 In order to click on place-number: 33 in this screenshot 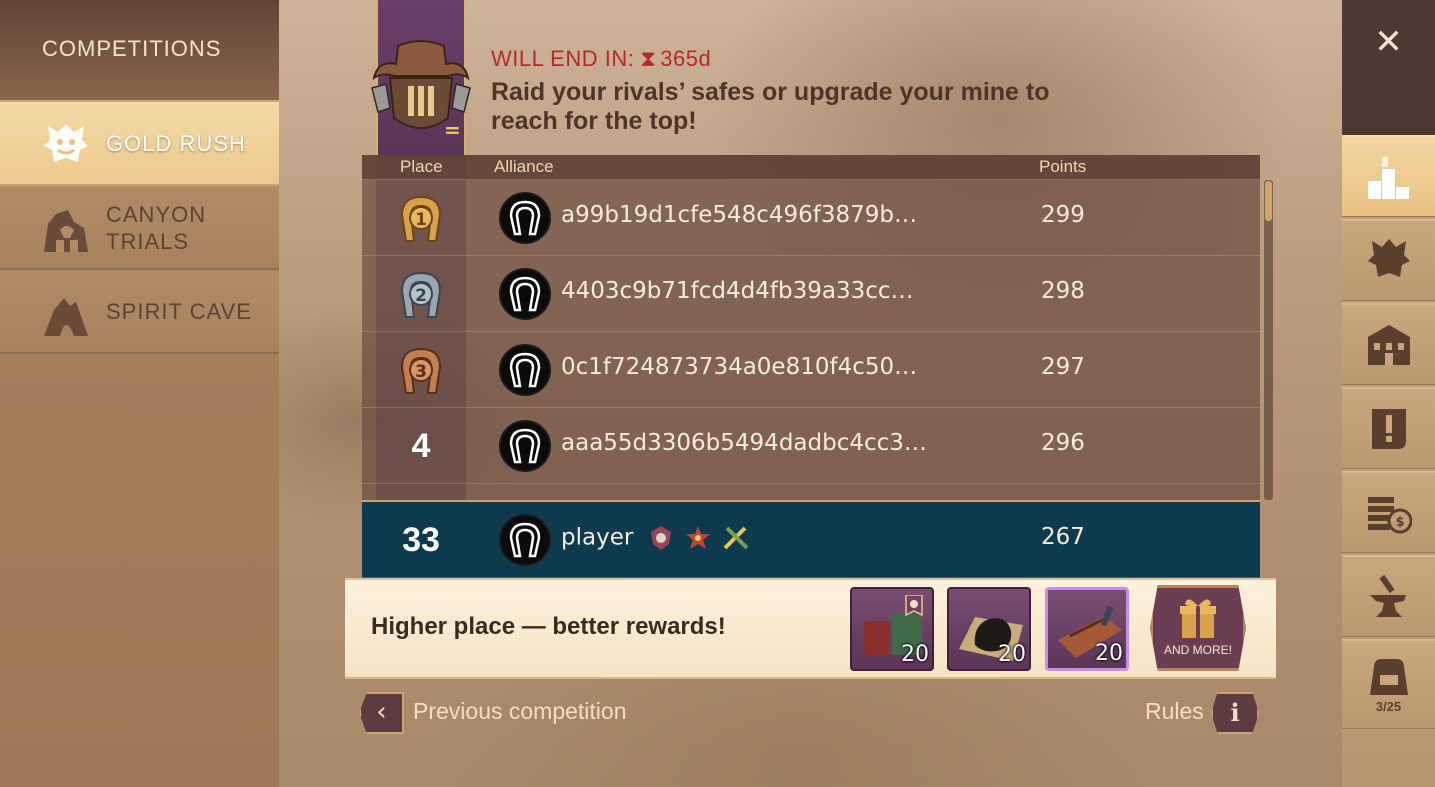, I will do `click(421, 540)`.